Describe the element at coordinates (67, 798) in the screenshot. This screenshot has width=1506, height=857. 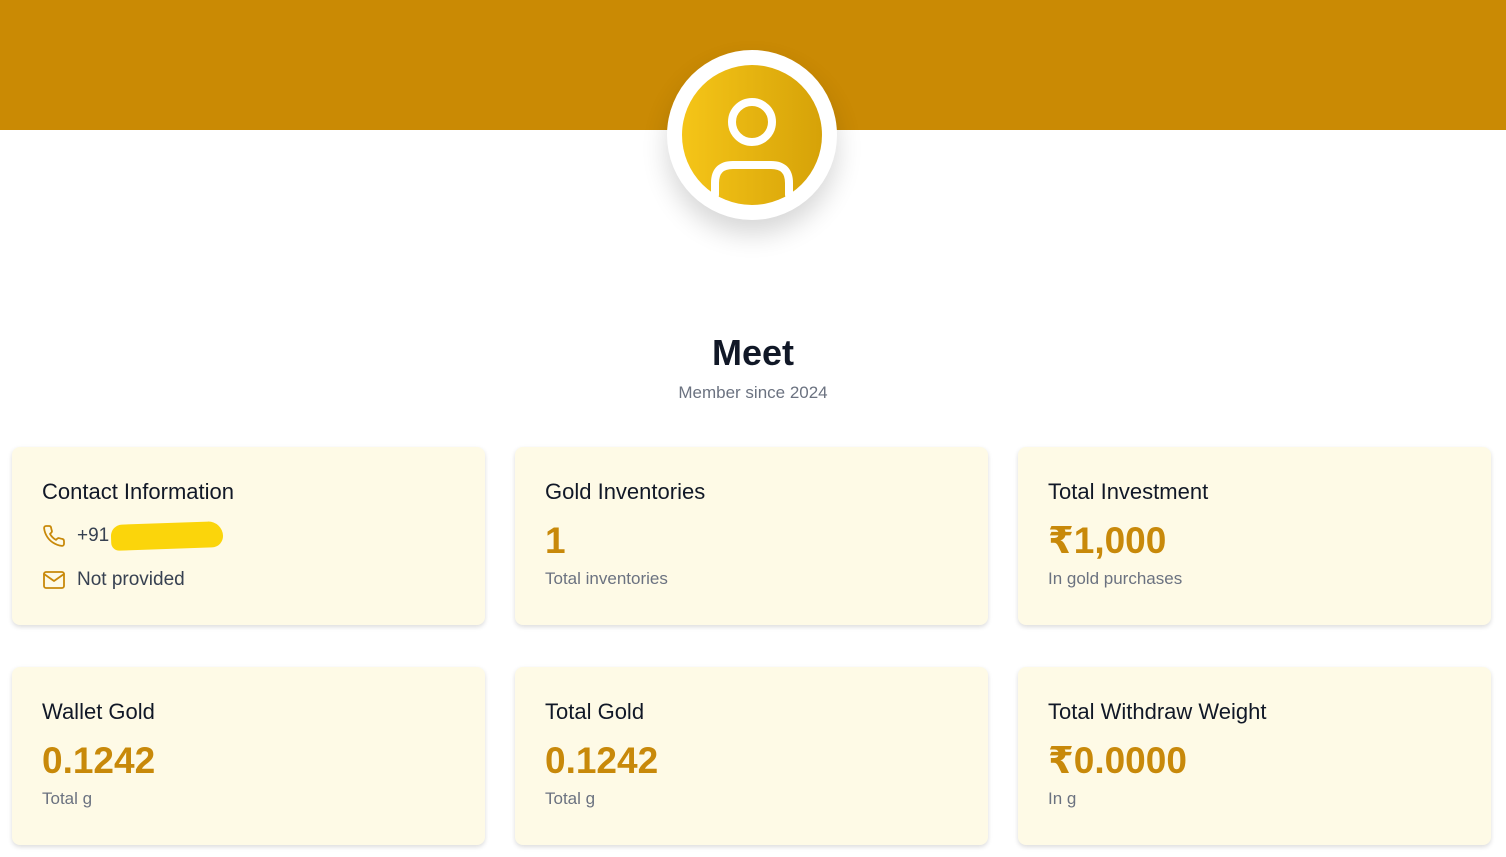
I see `wallet-gold-sub: Total g` at that location.